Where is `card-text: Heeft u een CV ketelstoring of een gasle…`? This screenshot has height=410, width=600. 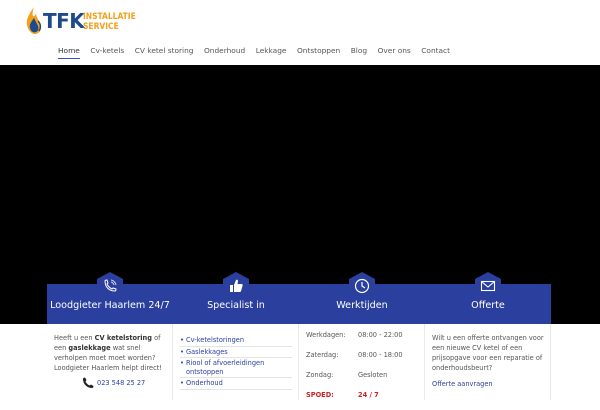 card-text: Heeft u een CV ketelstoring of een gasle… is located at coordinates (110, 353).